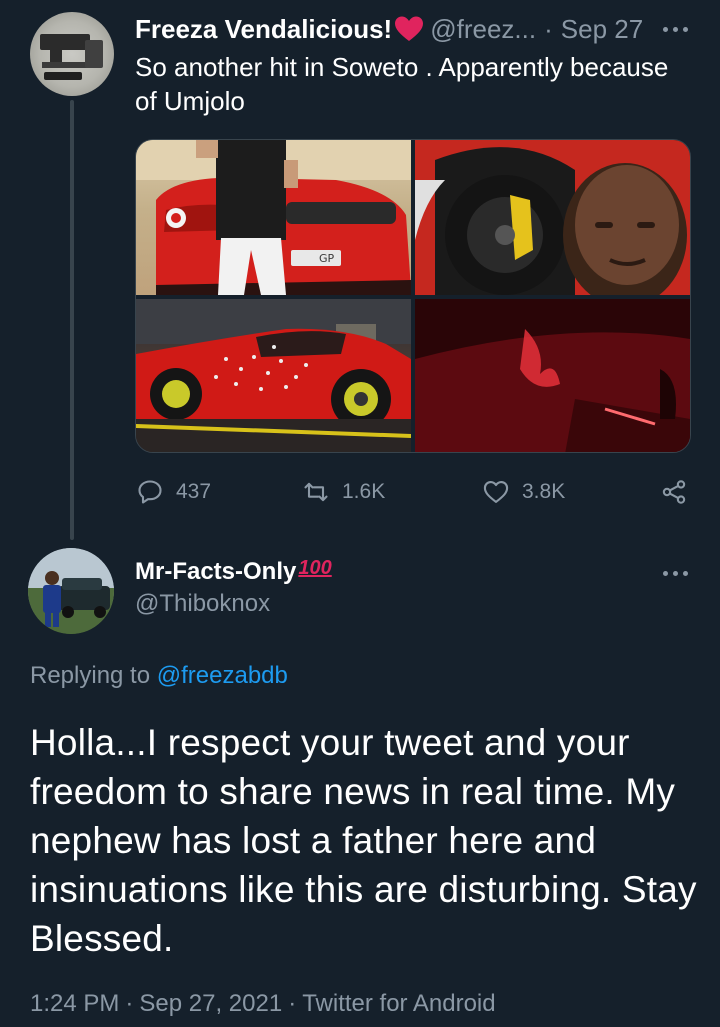 The height and width of the screenshot is (1027, 720). I want to click on photo-selfie-wheel, so click(552, 217).